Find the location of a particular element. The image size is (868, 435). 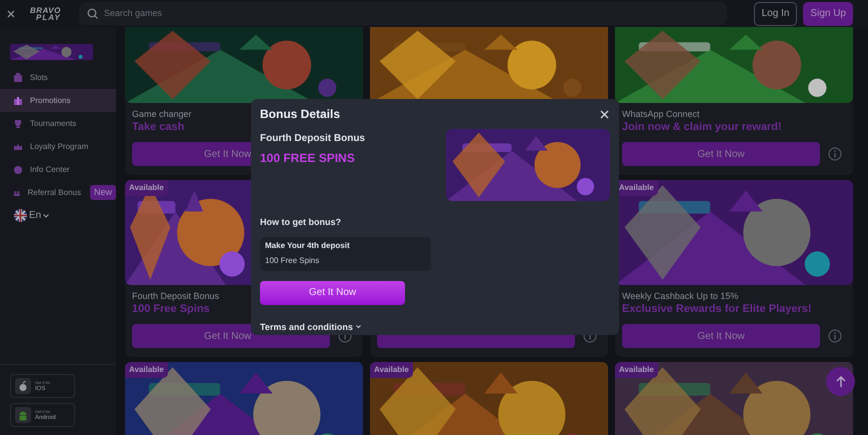

promo-subtitle: 100 Free Spins is located at coordinates (171, 309).